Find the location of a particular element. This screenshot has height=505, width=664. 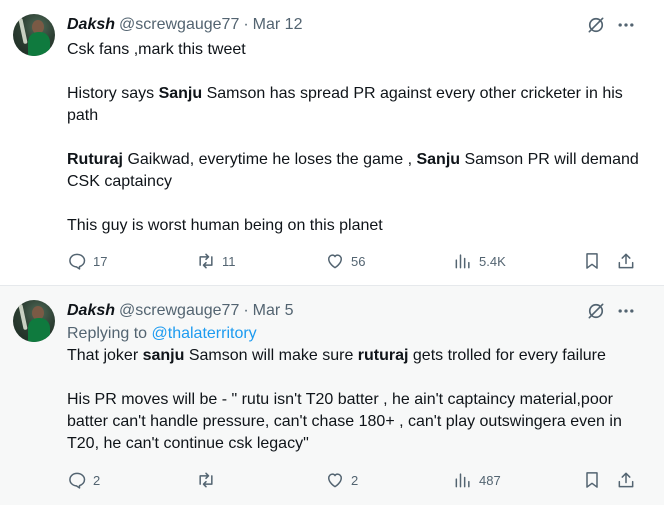

tweet-header: Daksh @screwgauge77 · Mar 12 is located at coordinates (184, 25).